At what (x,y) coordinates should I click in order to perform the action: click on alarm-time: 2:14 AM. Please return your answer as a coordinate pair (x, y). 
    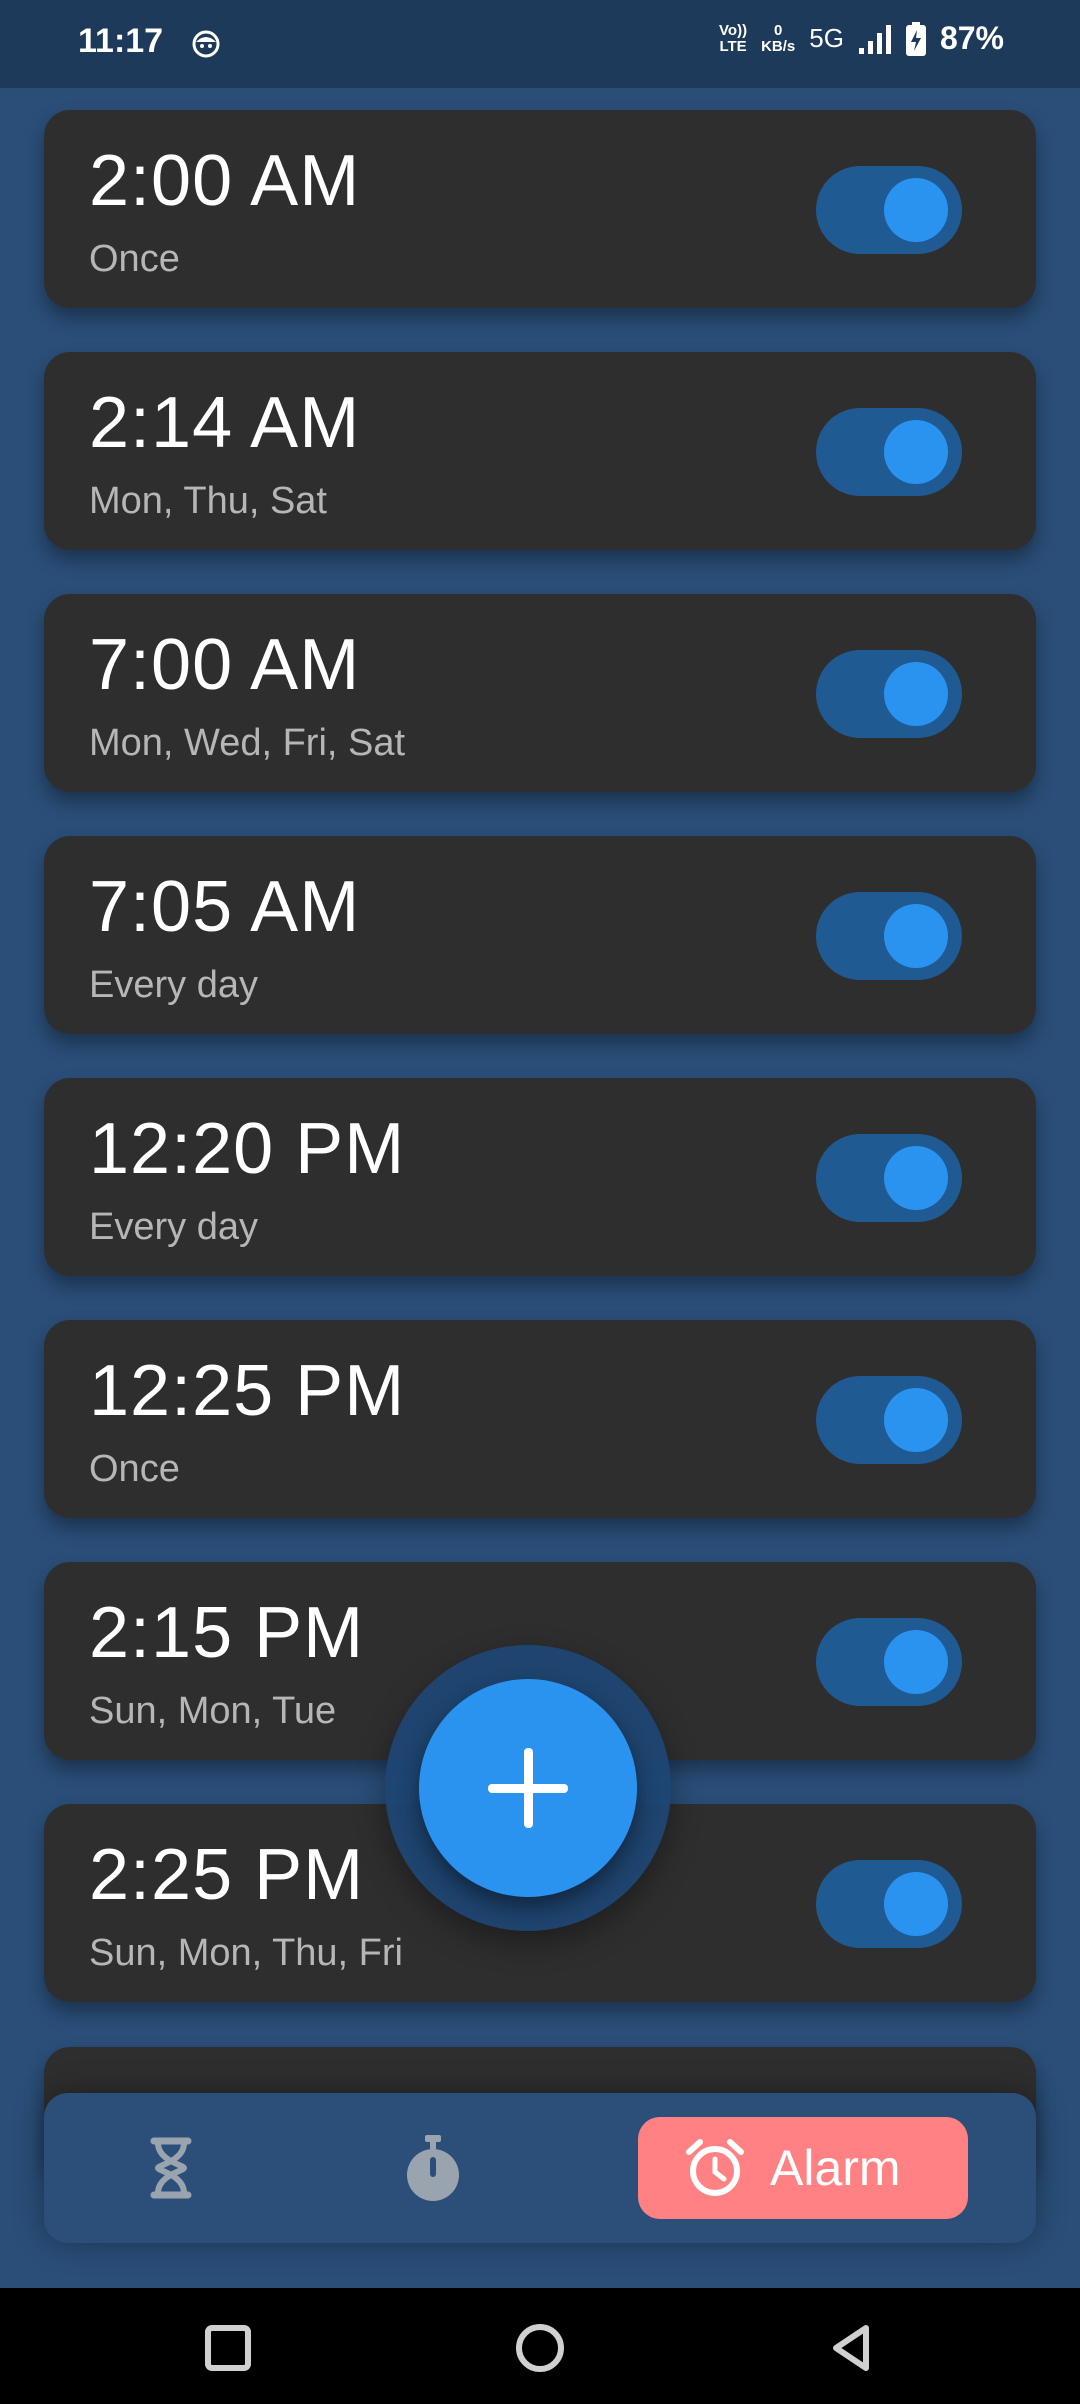
    Looking at the image, I should click on (225, 423).